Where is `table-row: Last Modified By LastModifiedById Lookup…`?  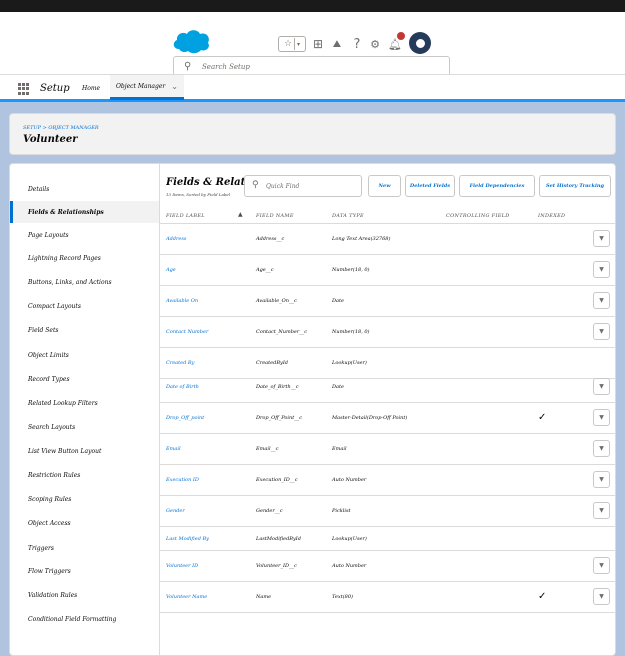
table-row: Last Modified By LastModifiedById Lookup… is located at coordinates (387, 539).